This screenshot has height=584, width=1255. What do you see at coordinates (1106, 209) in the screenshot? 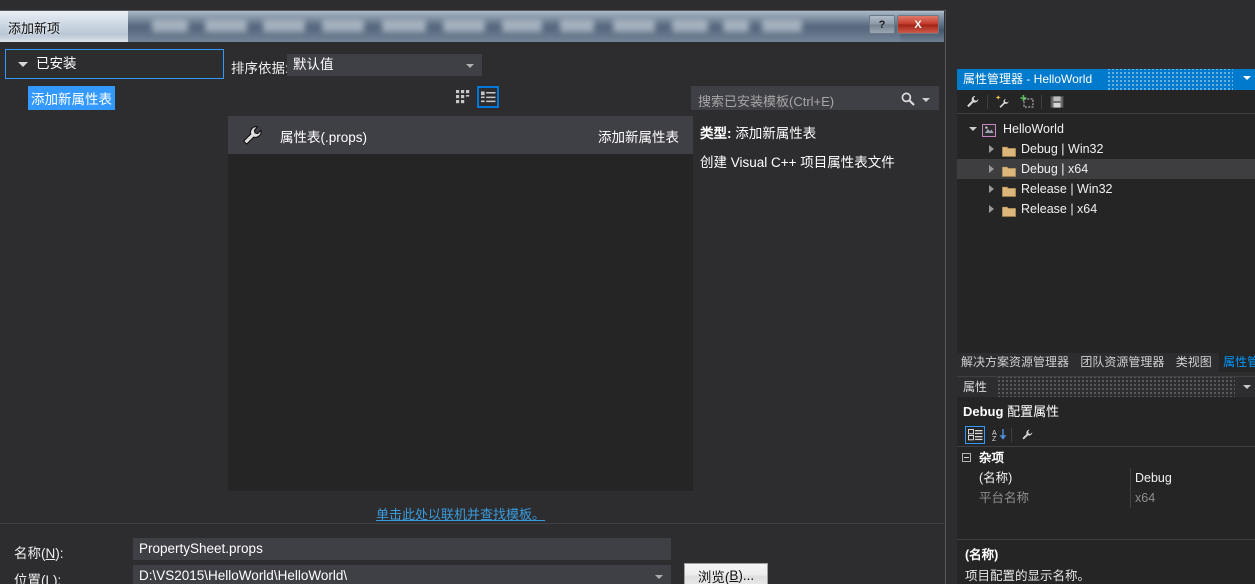
I see `tree-row: Release | x64` at bounding box center [1106, 209].